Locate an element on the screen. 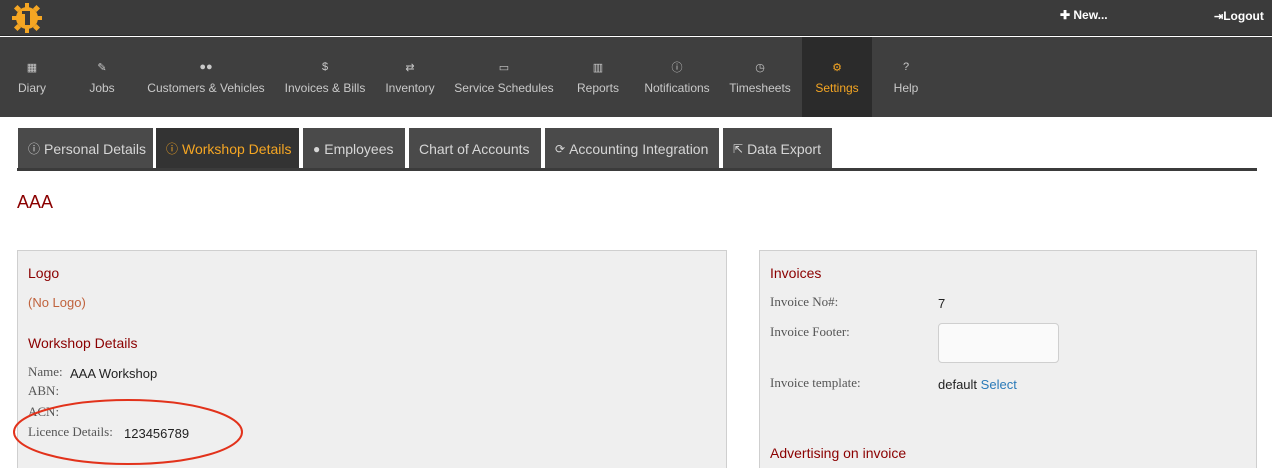 This screenshot has width=1272, height=468. share-icon: ⇱ is located at coordinates (738, 148).